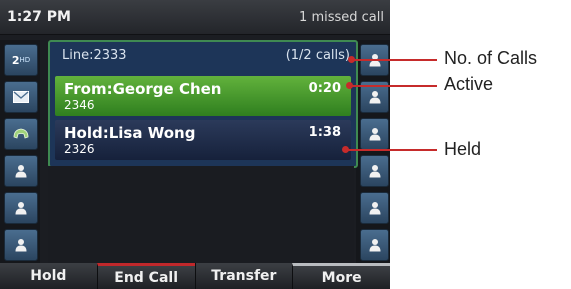  I want to click on calls-count: (1/2 calls), so click(317, 55).